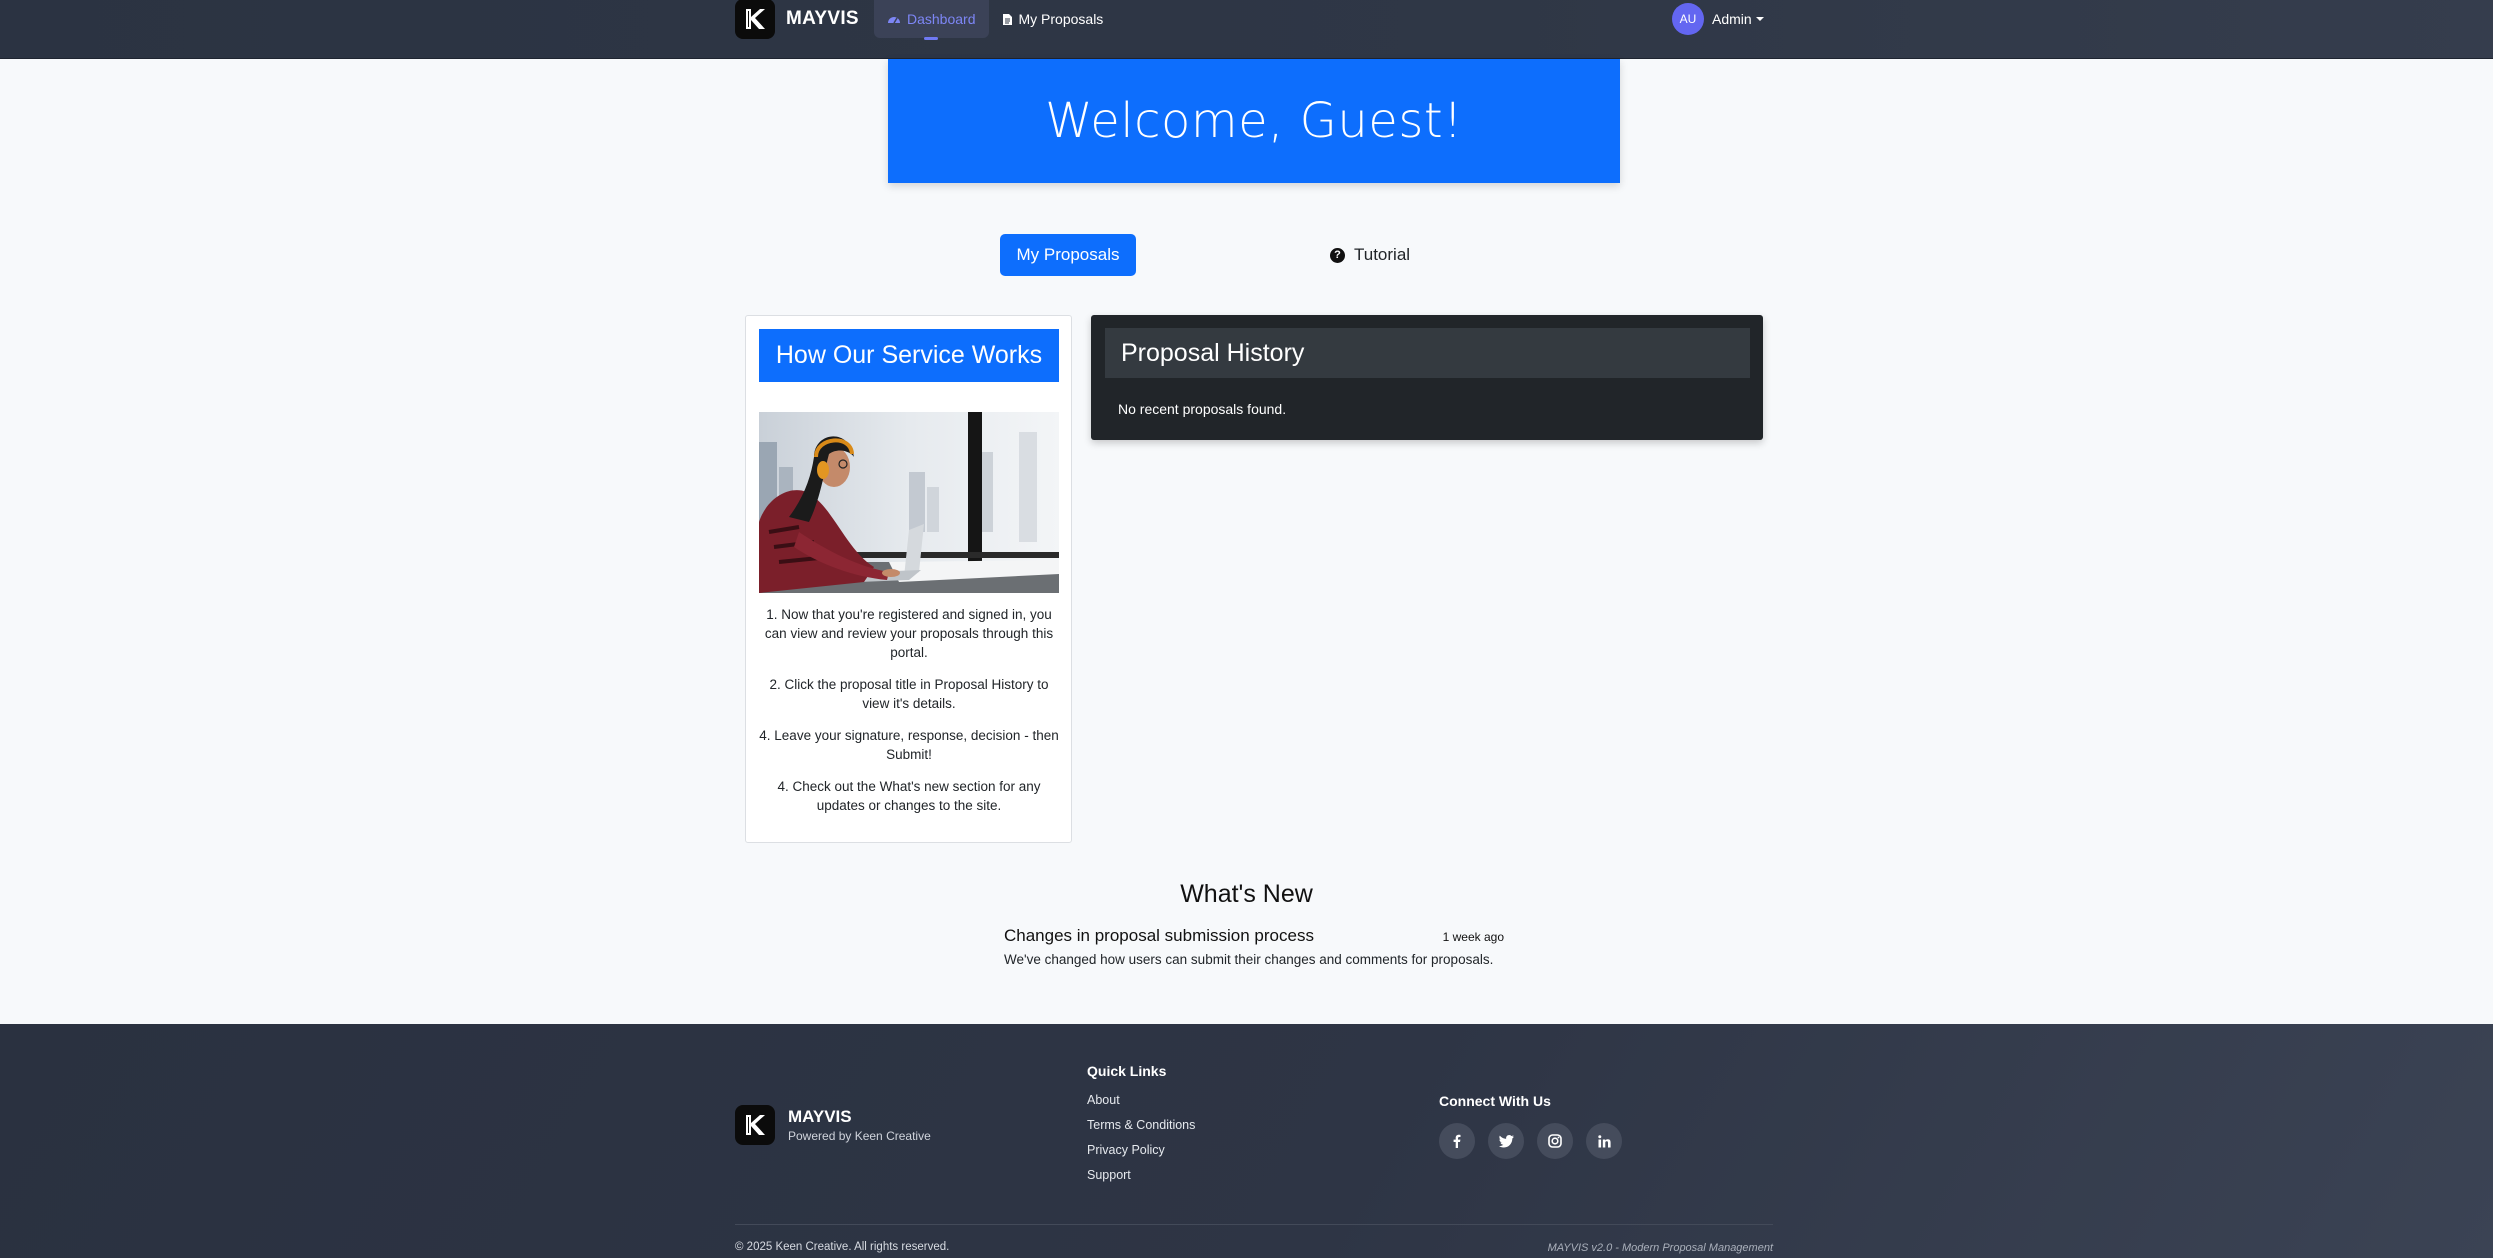  Describe the element at coordinates (1061, 19) in the screenshot. I see `nav-my-proposals-label: My Proposals` at that location.